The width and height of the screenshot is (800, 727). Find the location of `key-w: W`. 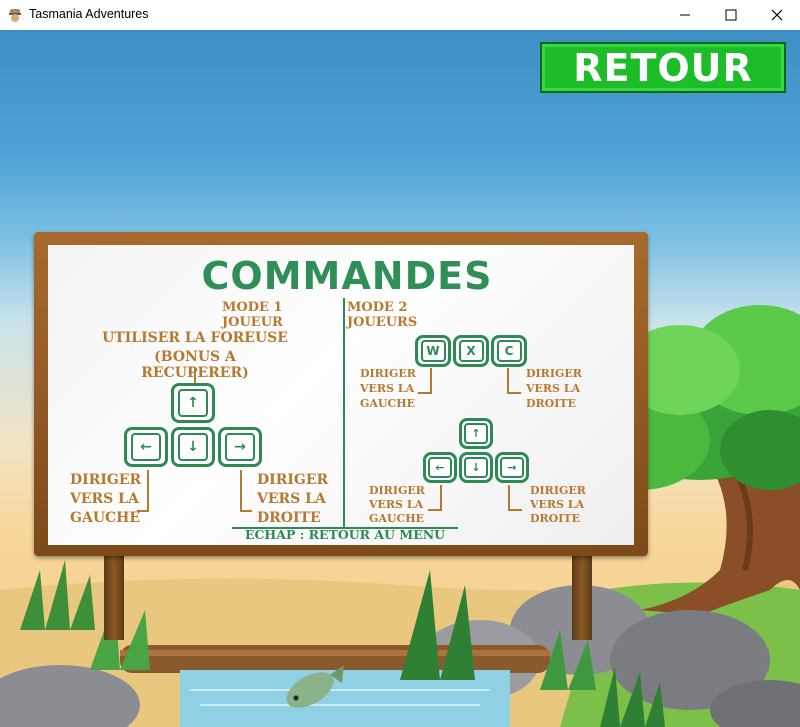

key-w: W is located at coordinates (433, 351).